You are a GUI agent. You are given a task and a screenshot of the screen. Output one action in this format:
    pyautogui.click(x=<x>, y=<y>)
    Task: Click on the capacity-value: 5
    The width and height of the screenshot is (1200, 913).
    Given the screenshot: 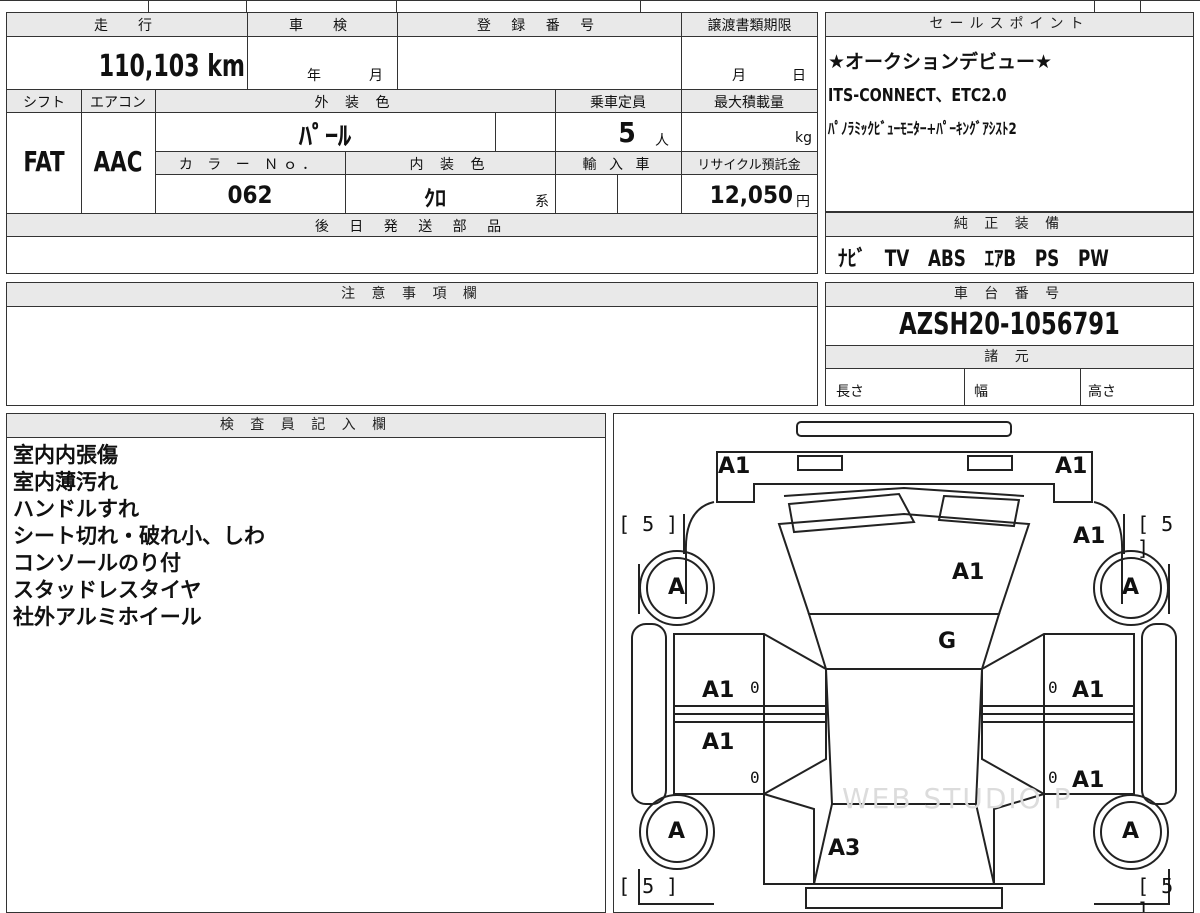 What is the action you would take?
    pyautogui.click(x=627, y=132)
    